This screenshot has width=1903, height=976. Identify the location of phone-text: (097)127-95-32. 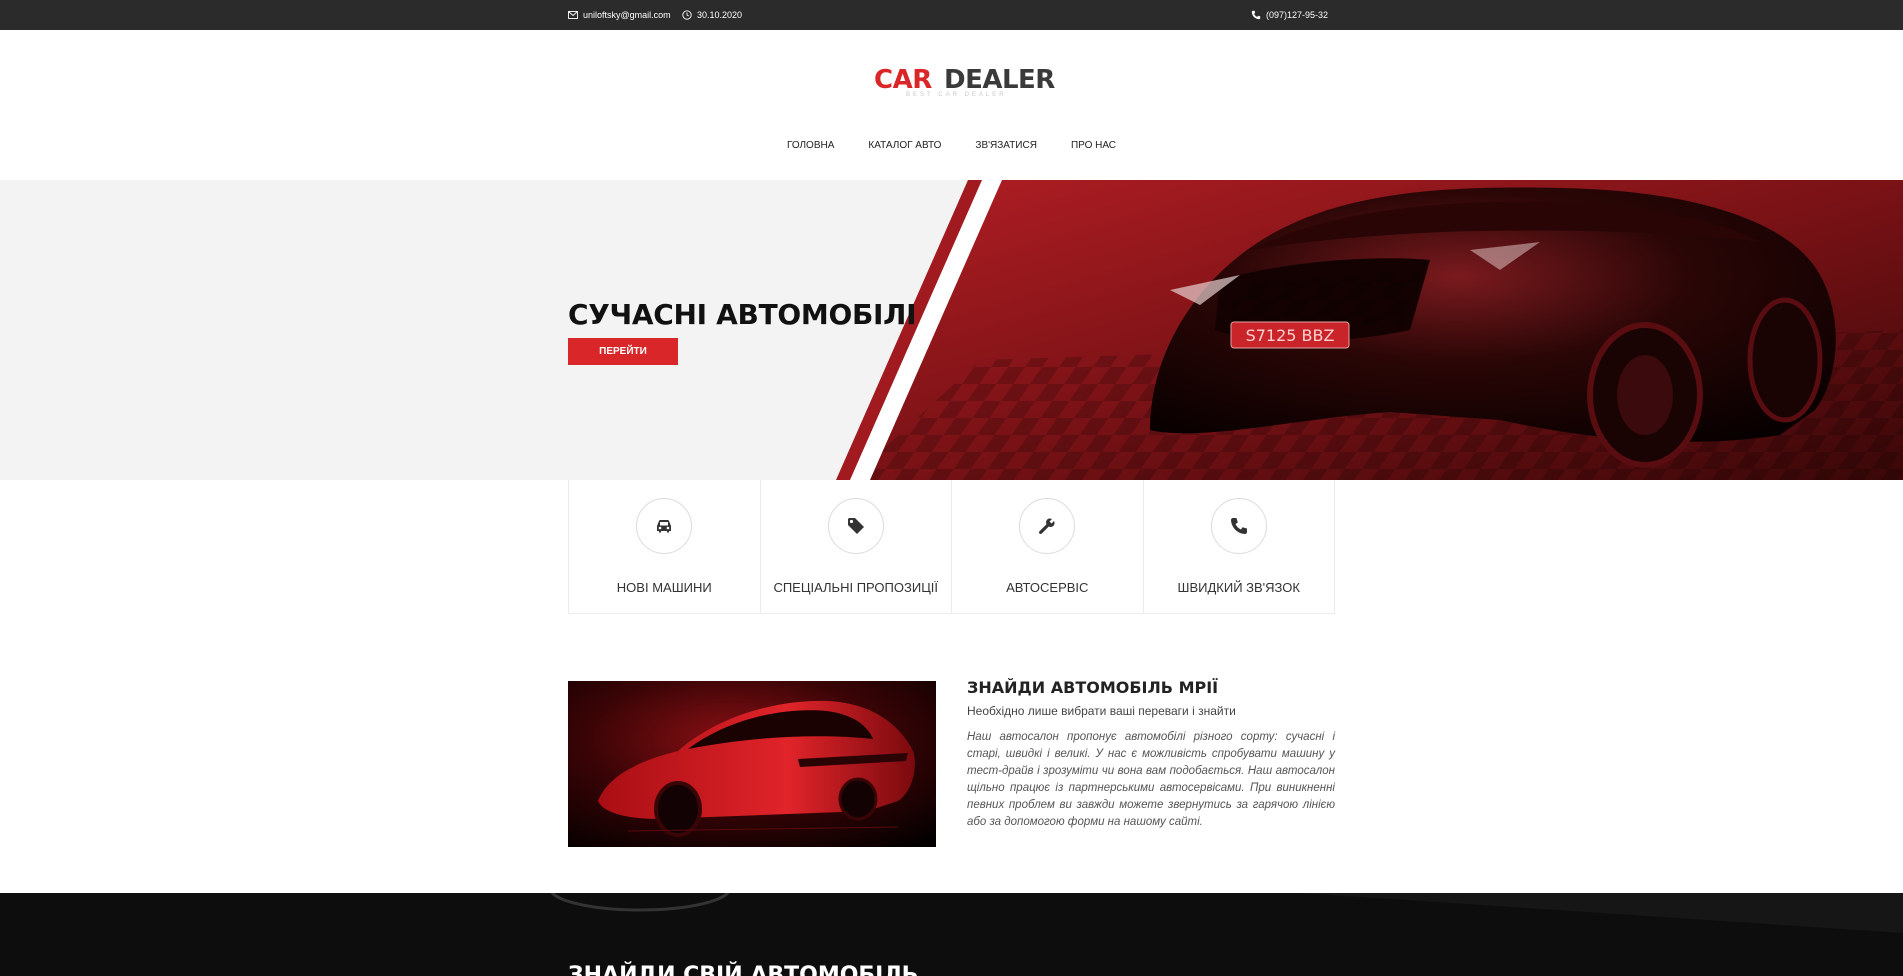
(1297, 15).